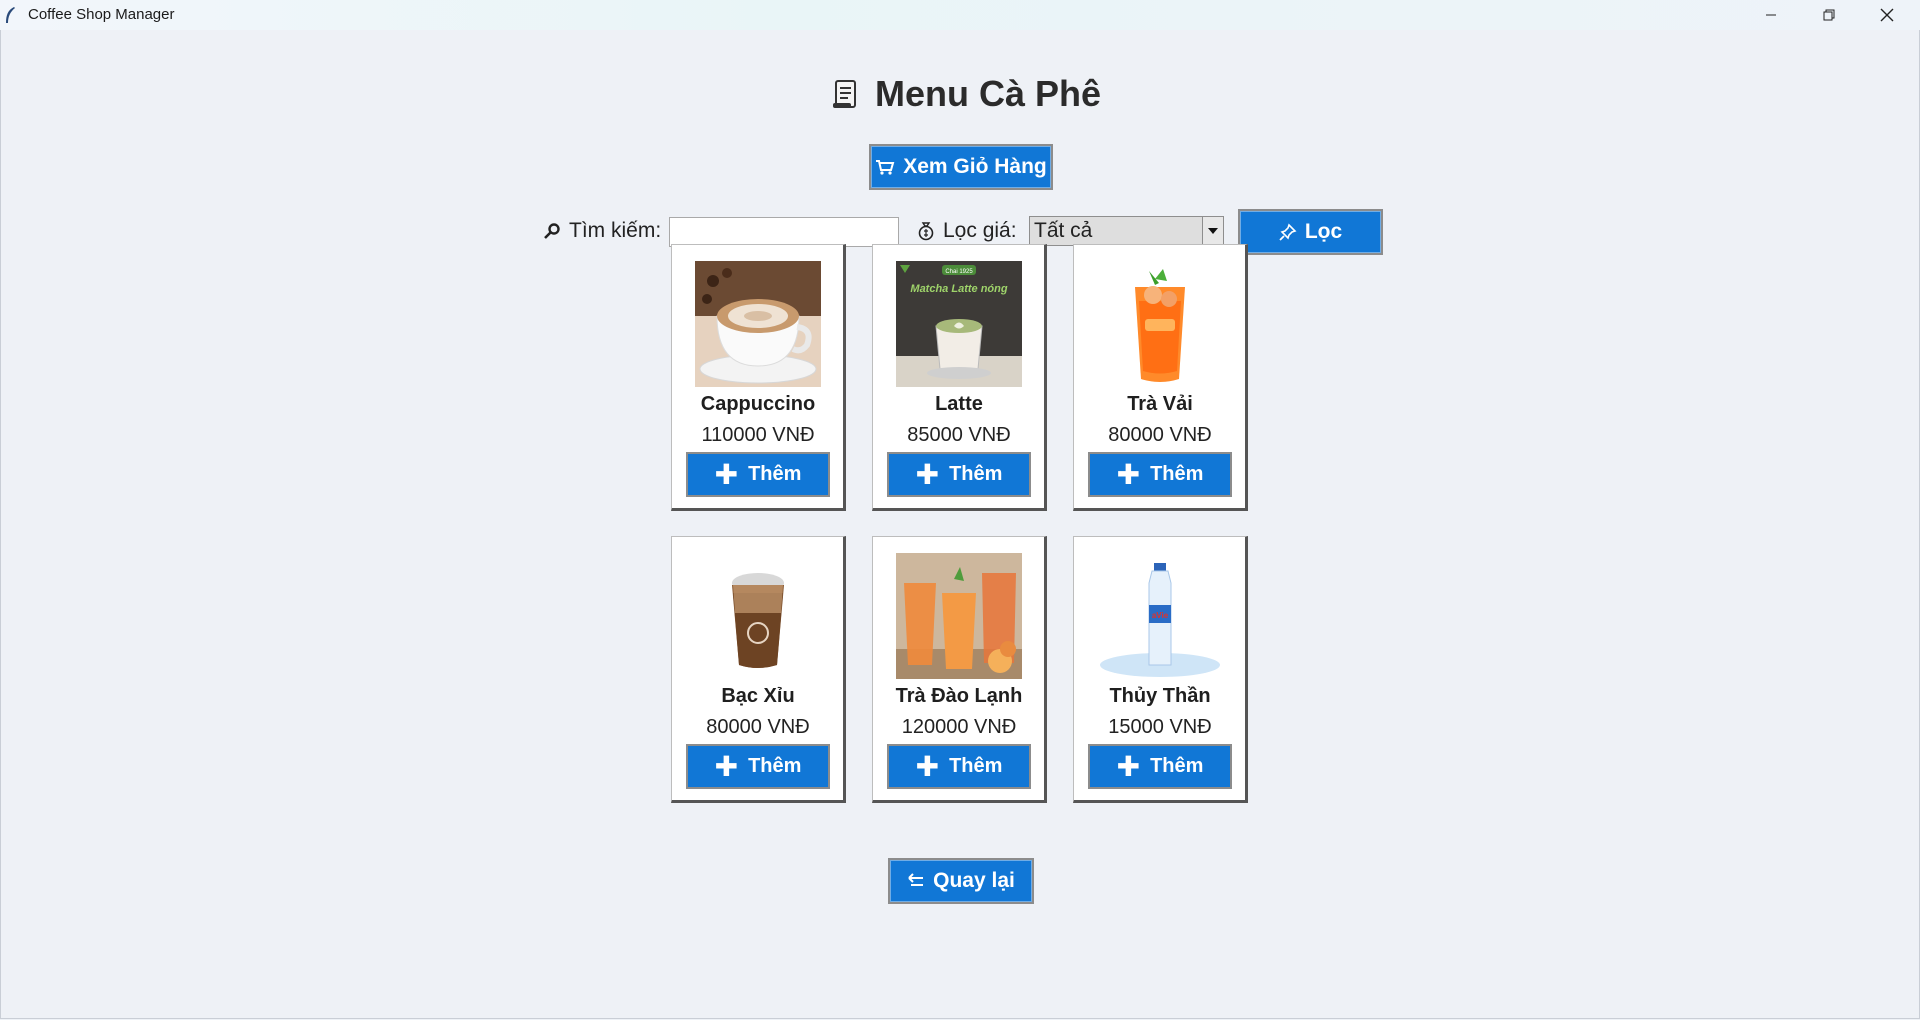  What do you see at coordinates (959, 272) in the screenshot?
I see `latte-badge-text: Chai 1925` at bounding box center [959, 272].